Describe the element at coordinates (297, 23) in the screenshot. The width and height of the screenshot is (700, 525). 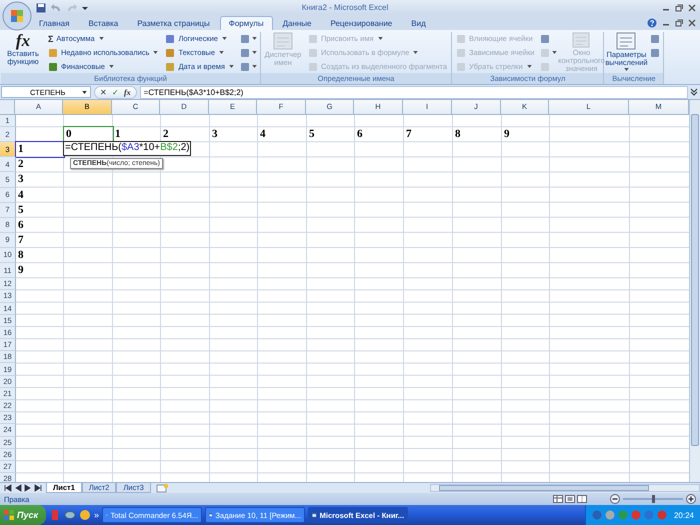
I see `ribbon-tab: Данные` at that location.